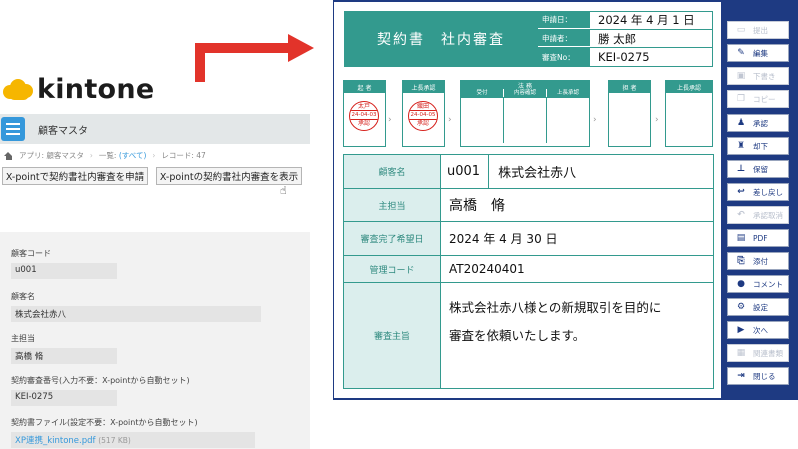 This screenshot has height=449, width=798. I want to click on review-purpose-label: 審査主旨, so click(392, 335).